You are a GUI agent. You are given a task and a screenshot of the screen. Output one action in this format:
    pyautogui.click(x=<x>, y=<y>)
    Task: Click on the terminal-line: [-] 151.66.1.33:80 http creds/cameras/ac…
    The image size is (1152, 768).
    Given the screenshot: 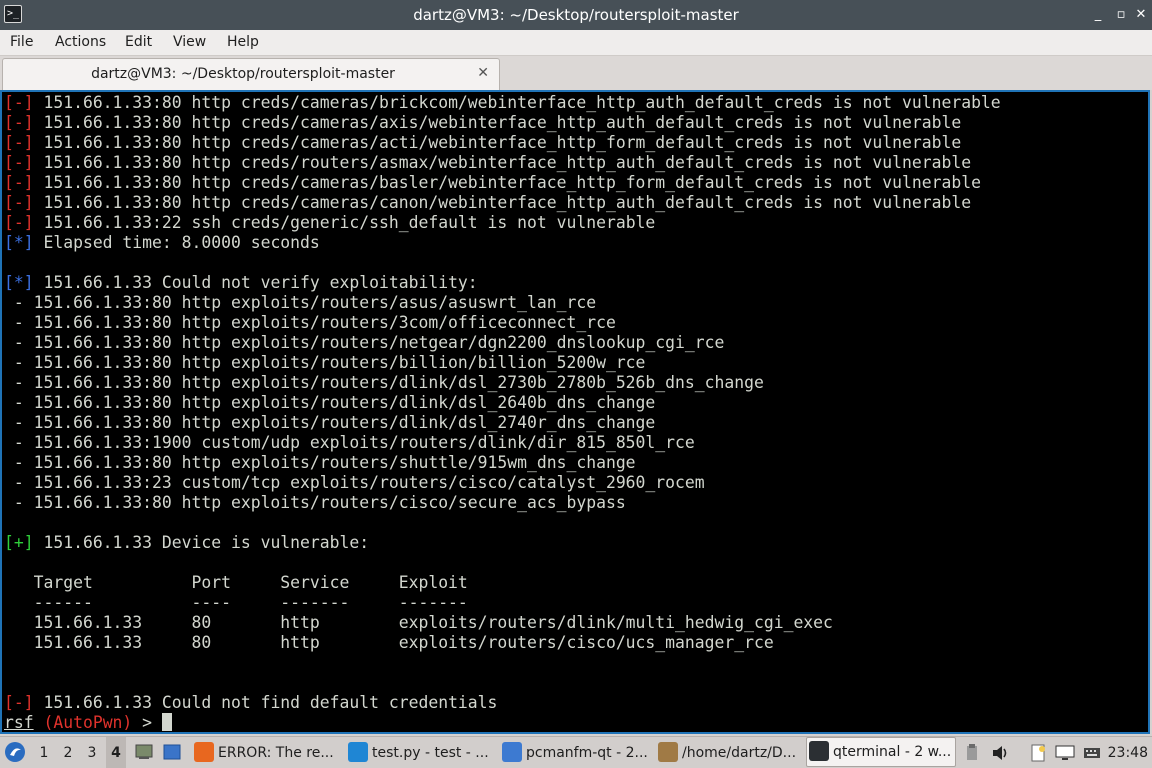 What is the action you would take?
    pyautogui.click(x=502, y=143)
    